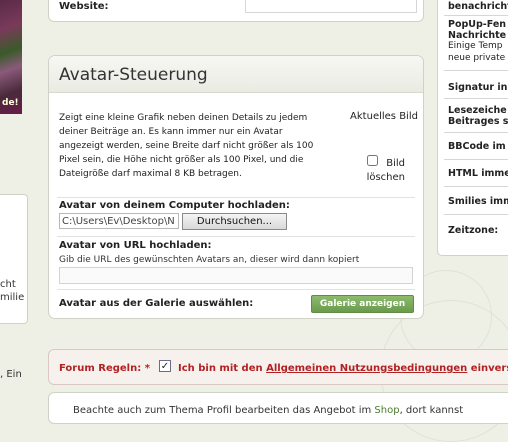 The height and width of the screenshot is (442, 508). What do you see at coordinates (14, 259) in the screenshot?
I see `left-info-box` at bounding box center [14, 259].